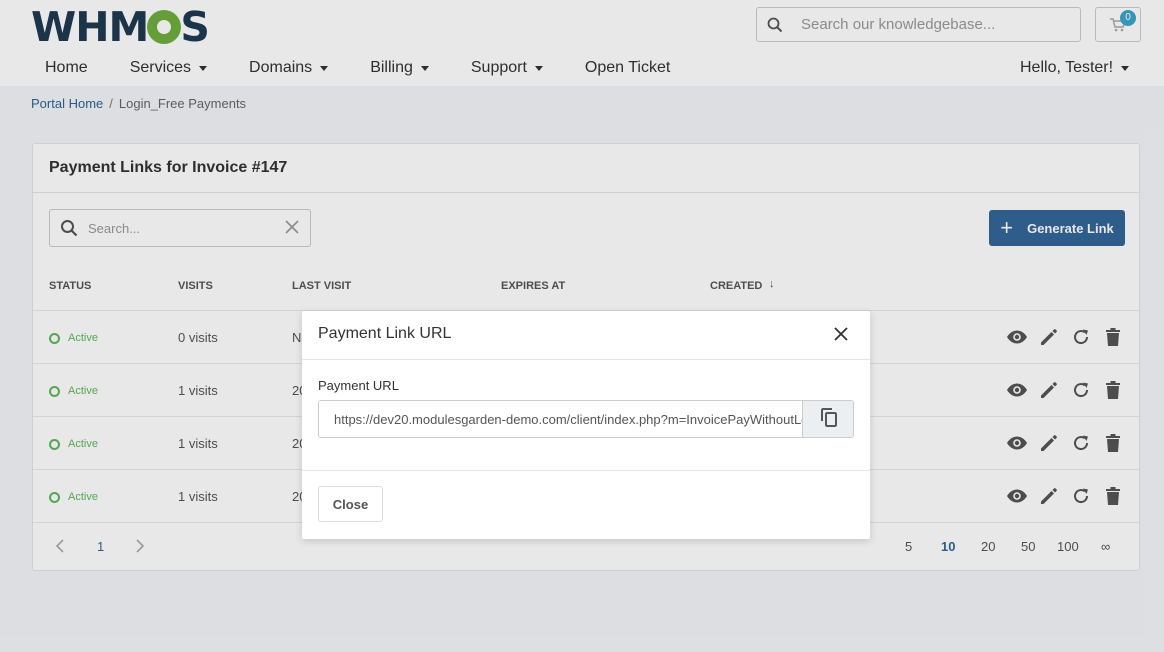 Image resolution: width=1164 pixels, height=652 pixels. What do you see at coordinates (358, 385) in the screenshot?
I see `payment-url-label: Payment URL` at bounding box center [358, 385].